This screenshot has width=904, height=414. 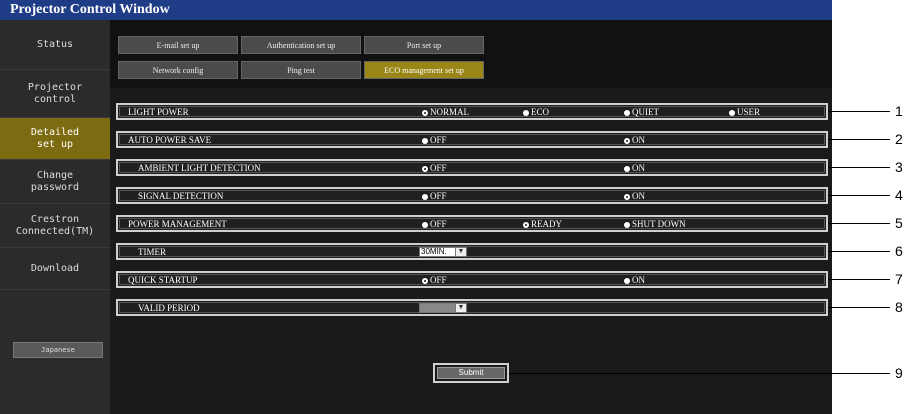 I want to click on power-management-ready-option: READY, so click(x=542, y=224).